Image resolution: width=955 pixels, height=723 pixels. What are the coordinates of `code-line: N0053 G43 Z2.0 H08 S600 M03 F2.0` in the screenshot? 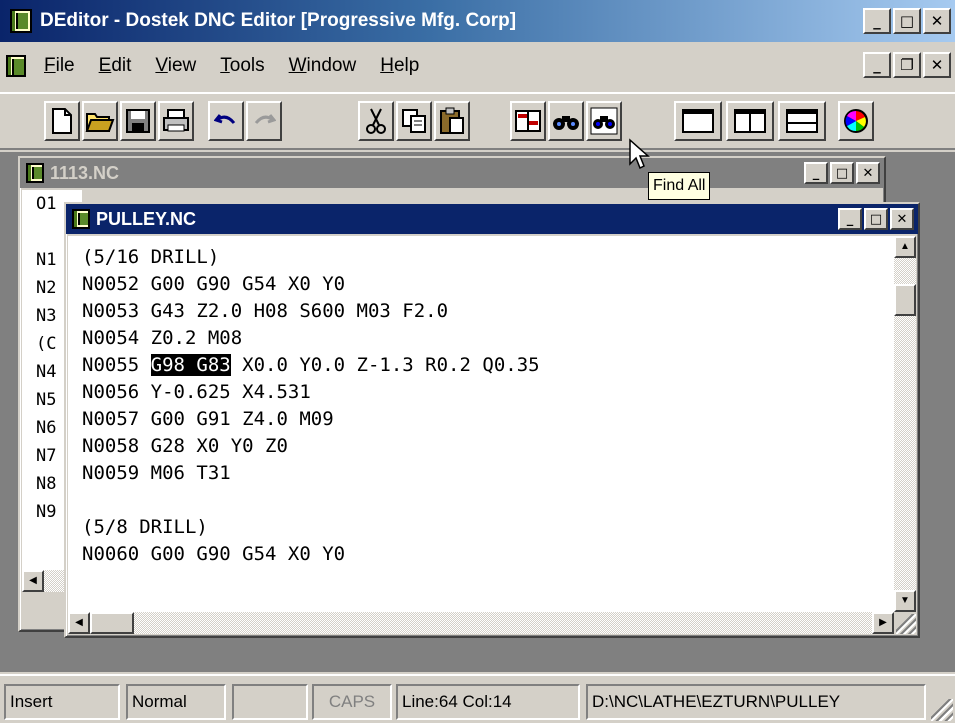 It's located at (265, 311).